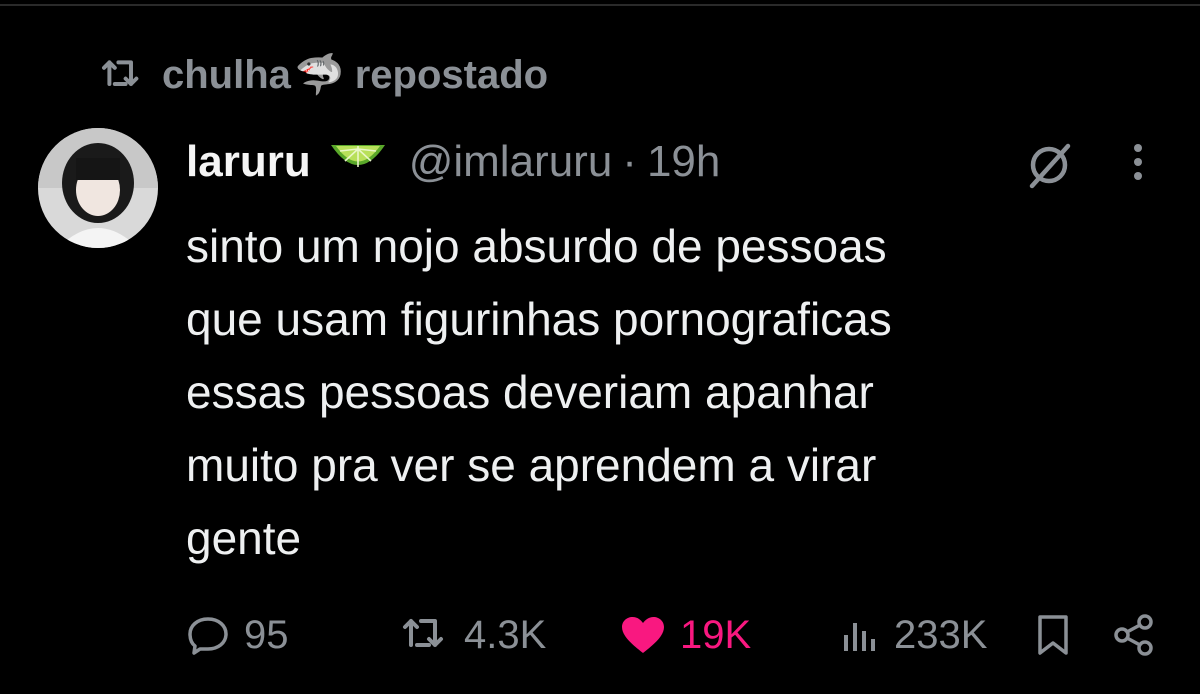 This screenshot has width=1200, height=694. I want to click on heart-icon, so click(643, 635).